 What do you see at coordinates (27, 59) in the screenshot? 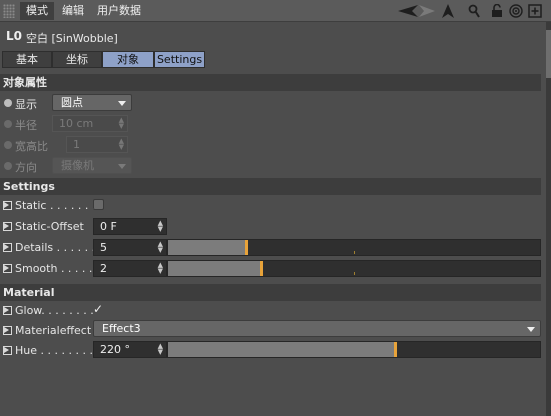
I see `tab-basic: 基本` at bounding box center [27, 59].